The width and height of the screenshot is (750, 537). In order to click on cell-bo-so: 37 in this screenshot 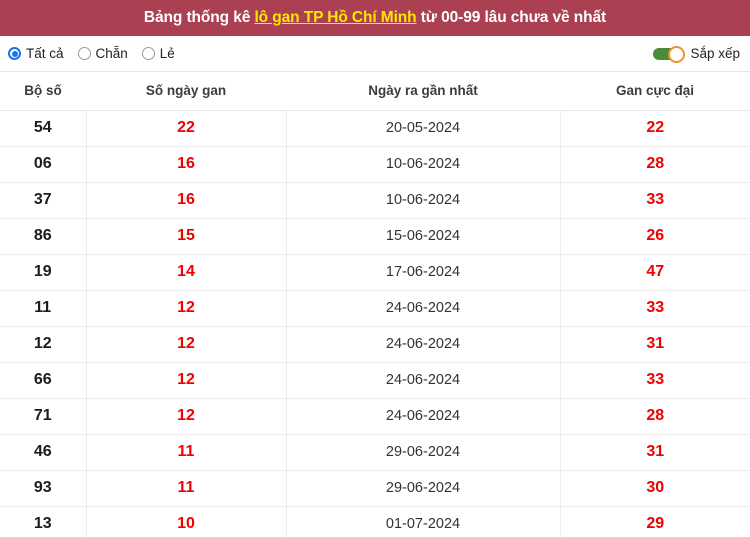, I will do `click(43, 200)`.